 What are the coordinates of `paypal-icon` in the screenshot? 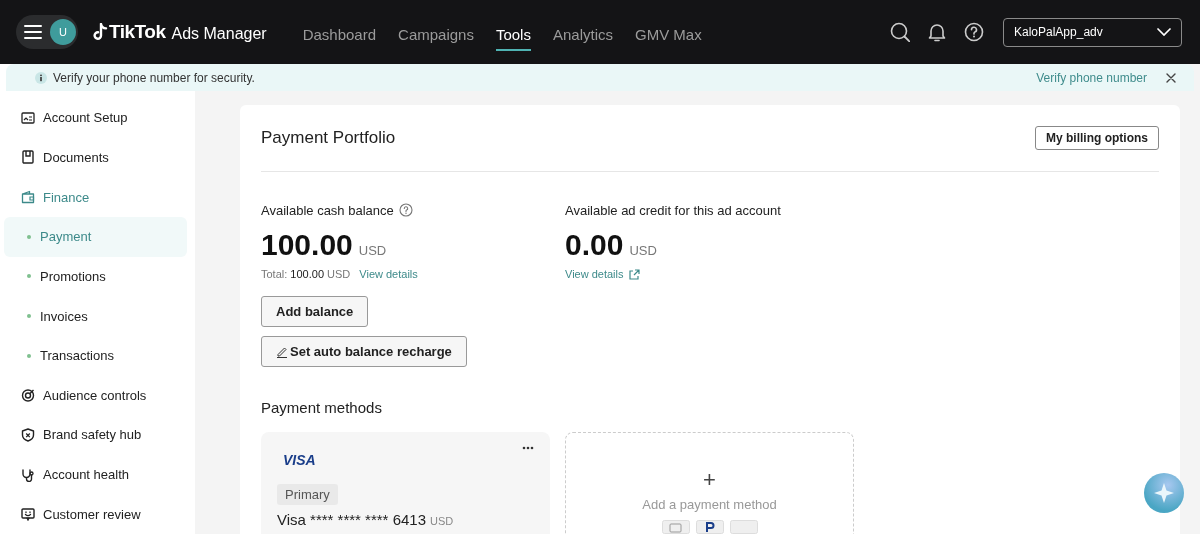 It's located at (709, 527).